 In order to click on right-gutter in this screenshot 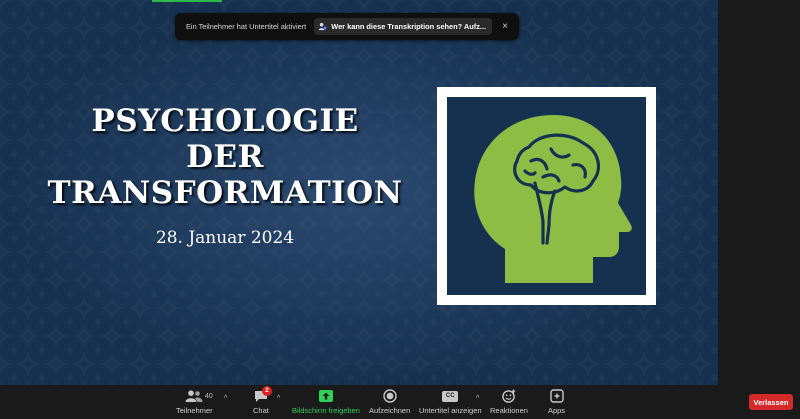, I will do `click(759, 192)`.